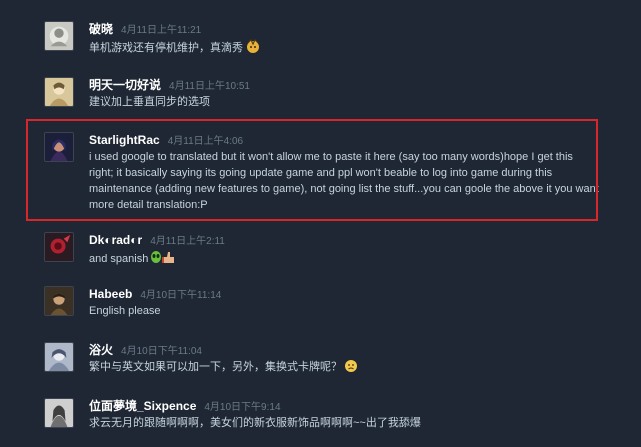 The width and height of the screenshot is (641, 447). What do you see at coordinates (125, 85) in the screenshot?
I see `comment-author: 明天一切好说` at bounding box center [125, 85].